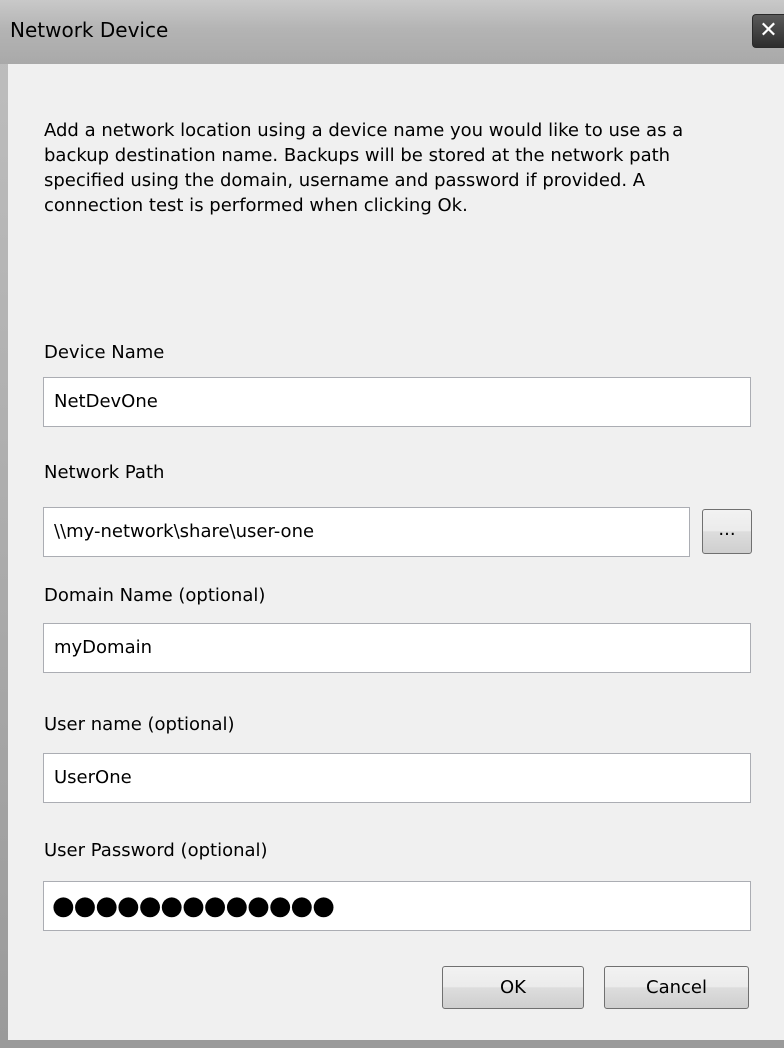  What do you see at coordinates (155, 595) in the screenshot?
I see `domain-name-label: Domain Name (optional)` at bounding box center [155, 595].